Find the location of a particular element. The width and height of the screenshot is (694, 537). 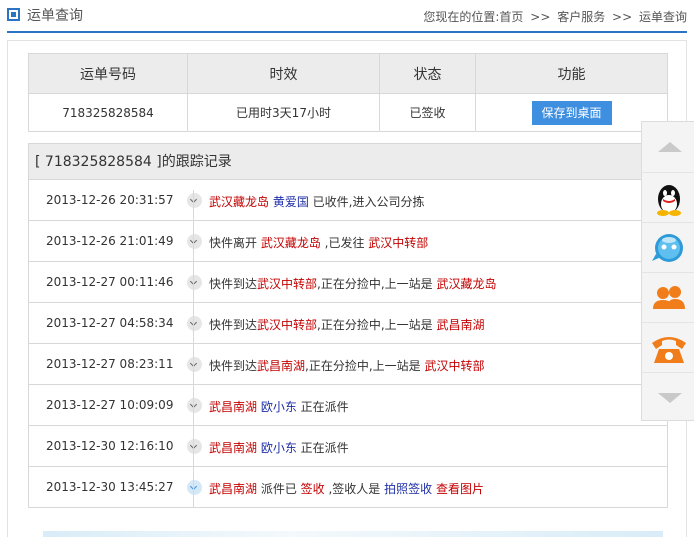

contacts-icon is located at coordinates (669, 297).